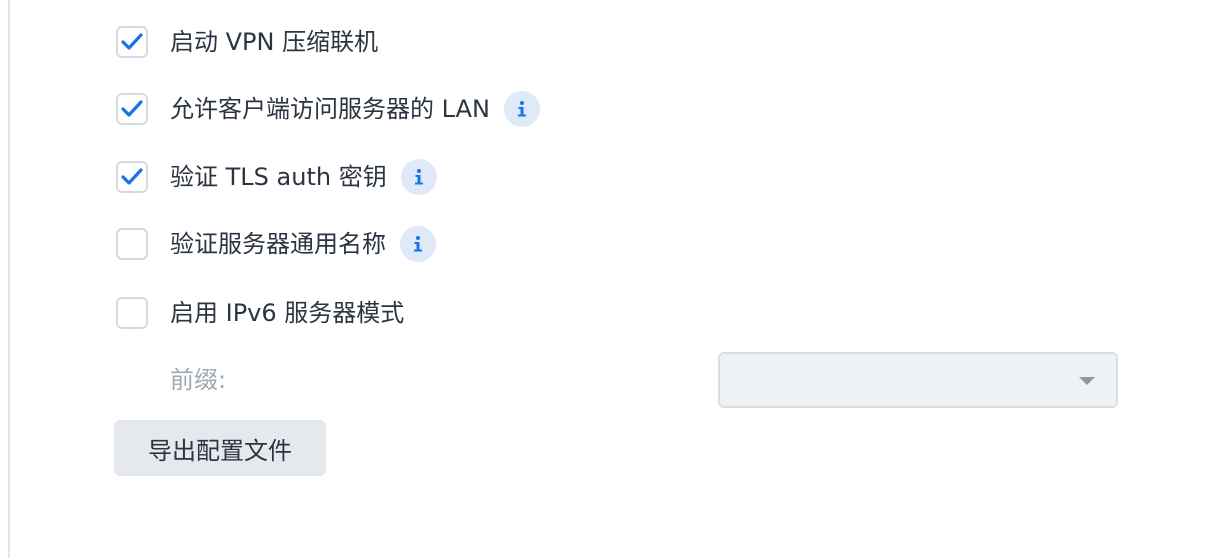  Describe the element at coordinates (198, 380) in the screenshot. I see `prefix-label: 前缀:` at that location.